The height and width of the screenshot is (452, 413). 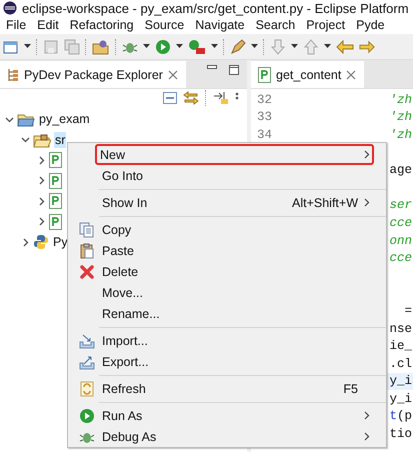 I want to click on menu-item: Delete, so click(x=222, y=271).